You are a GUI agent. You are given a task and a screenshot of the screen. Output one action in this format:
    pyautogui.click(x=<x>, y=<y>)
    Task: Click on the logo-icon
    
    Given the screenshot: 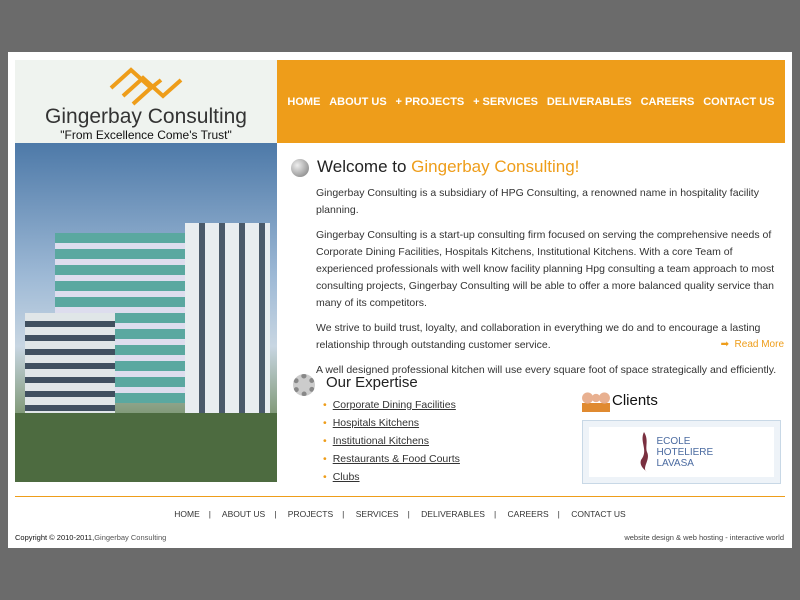 What is the action you would take?
    pyautogui.click(x=146, y=86)
    